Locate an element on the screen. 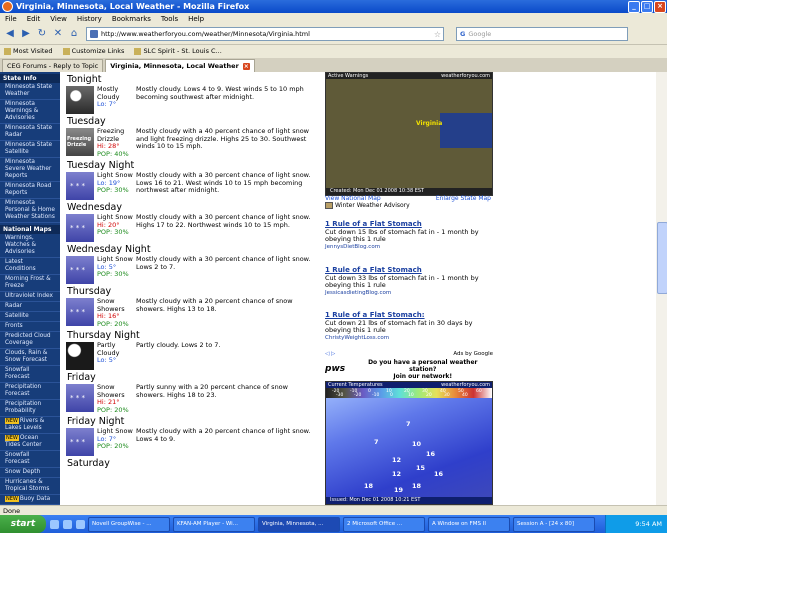  back-icon: ◀ is located at coordinates (10, 34).